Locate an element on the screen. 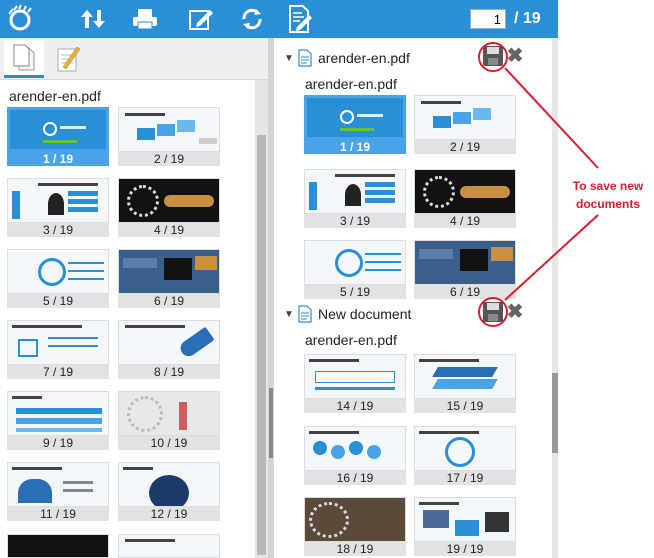 This screenshot has height=558, width=654. thumb-label: 9 / 19 is located at coordinates (58, 443).